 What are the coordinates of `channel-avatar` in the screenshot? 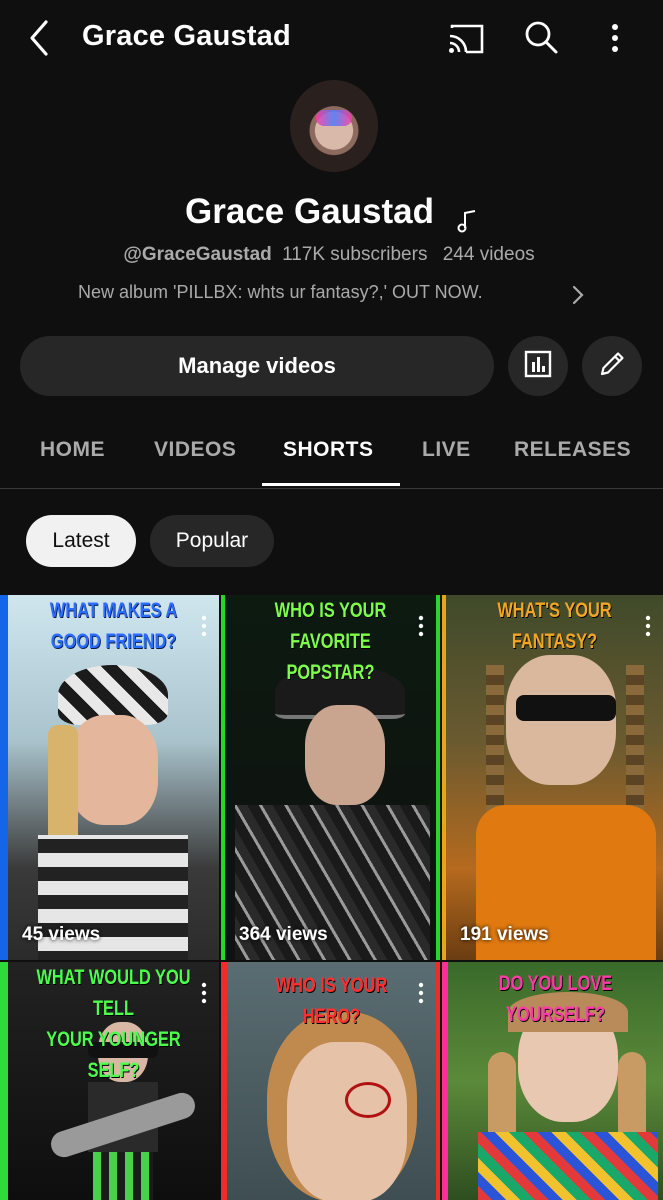 It's located at (334, 126).